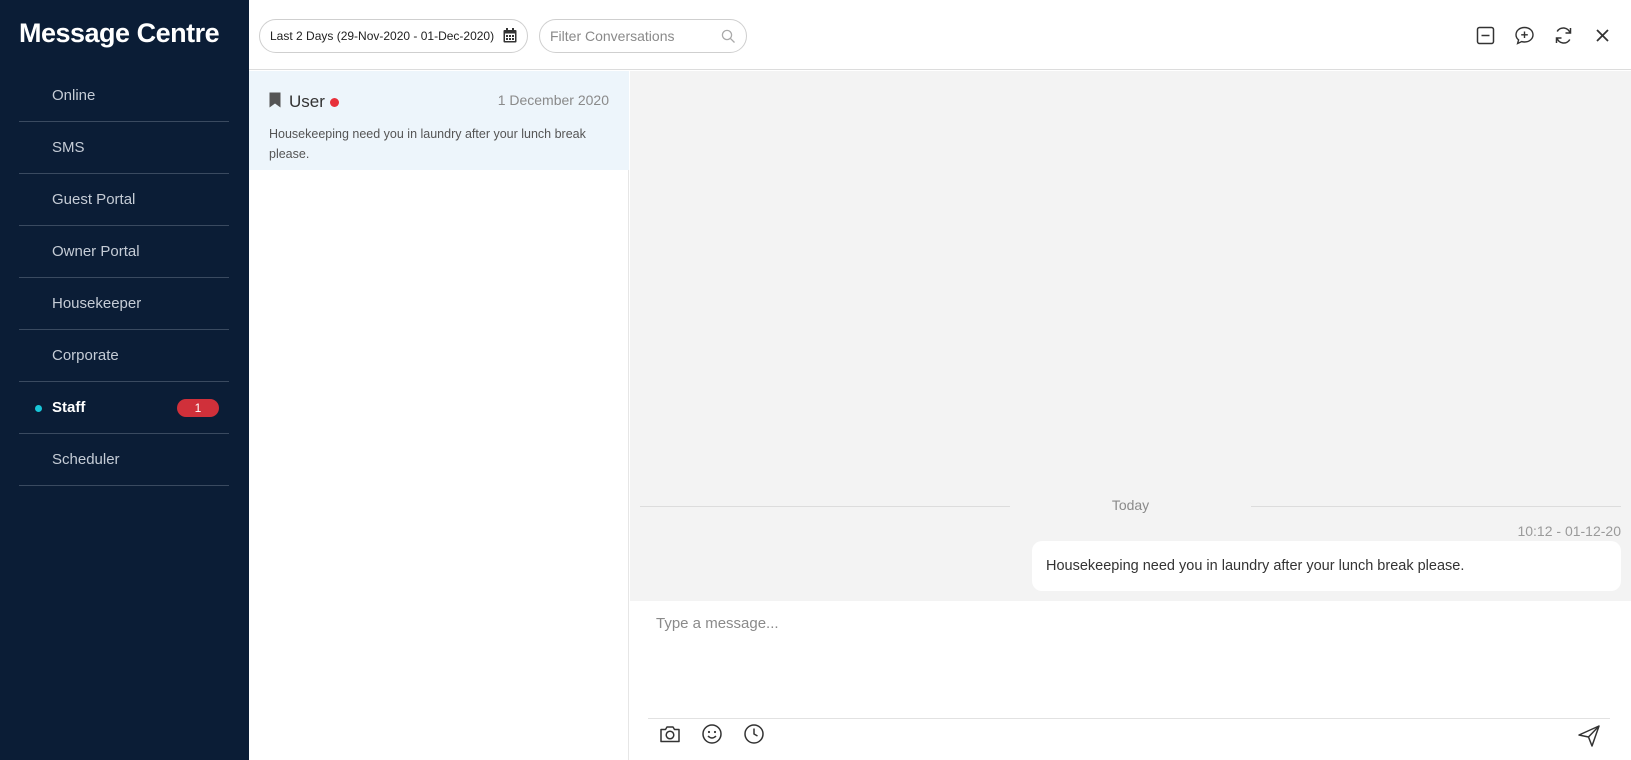  I want to click on date-range-picker: Last 2 Days (29-Nov-2020 - 01-Dec-2020), so click(393, 36).